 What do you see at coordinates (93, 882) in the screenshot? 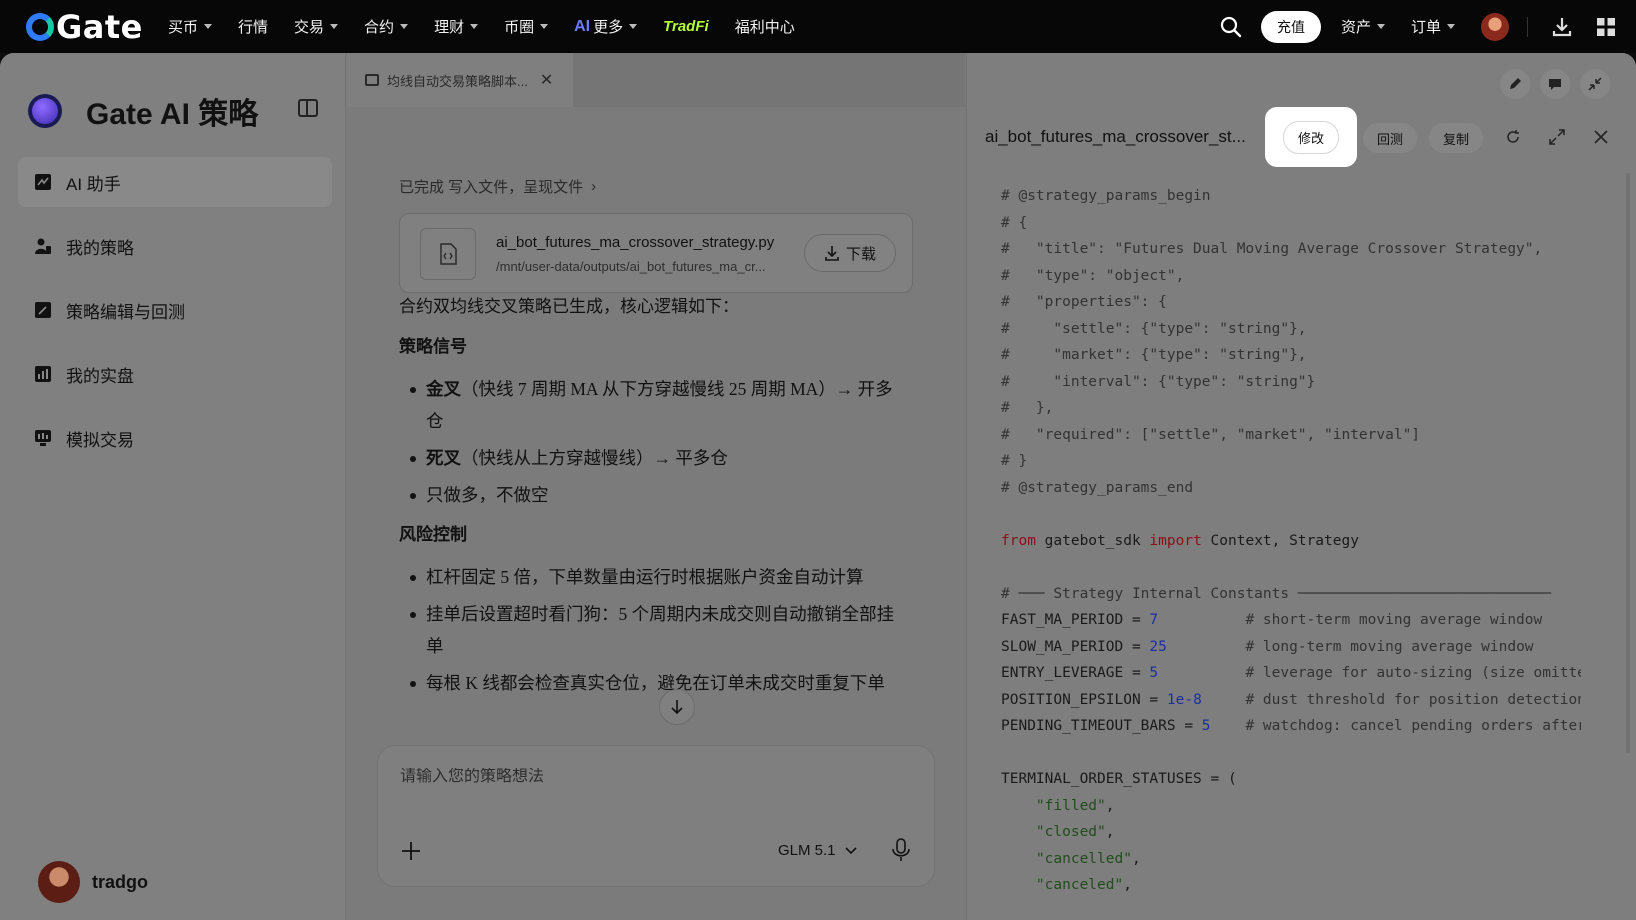
I see `user-profile: tradgo` at bounding box center [93, 882].